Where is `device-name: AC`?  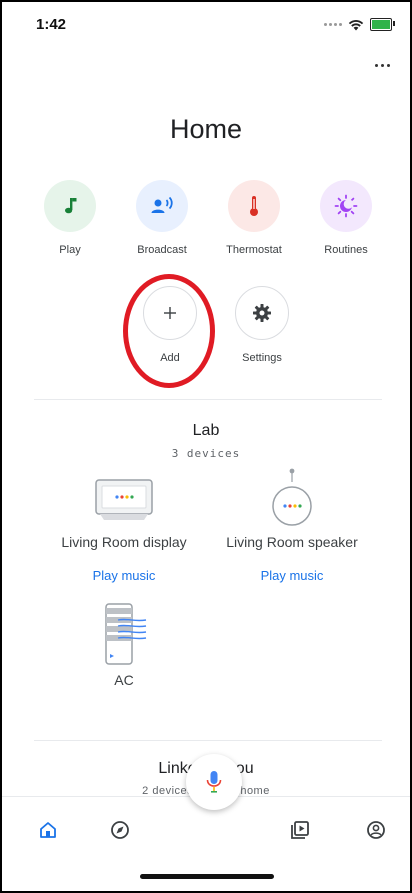 device-name: AC is located at coordinates (124, 680).